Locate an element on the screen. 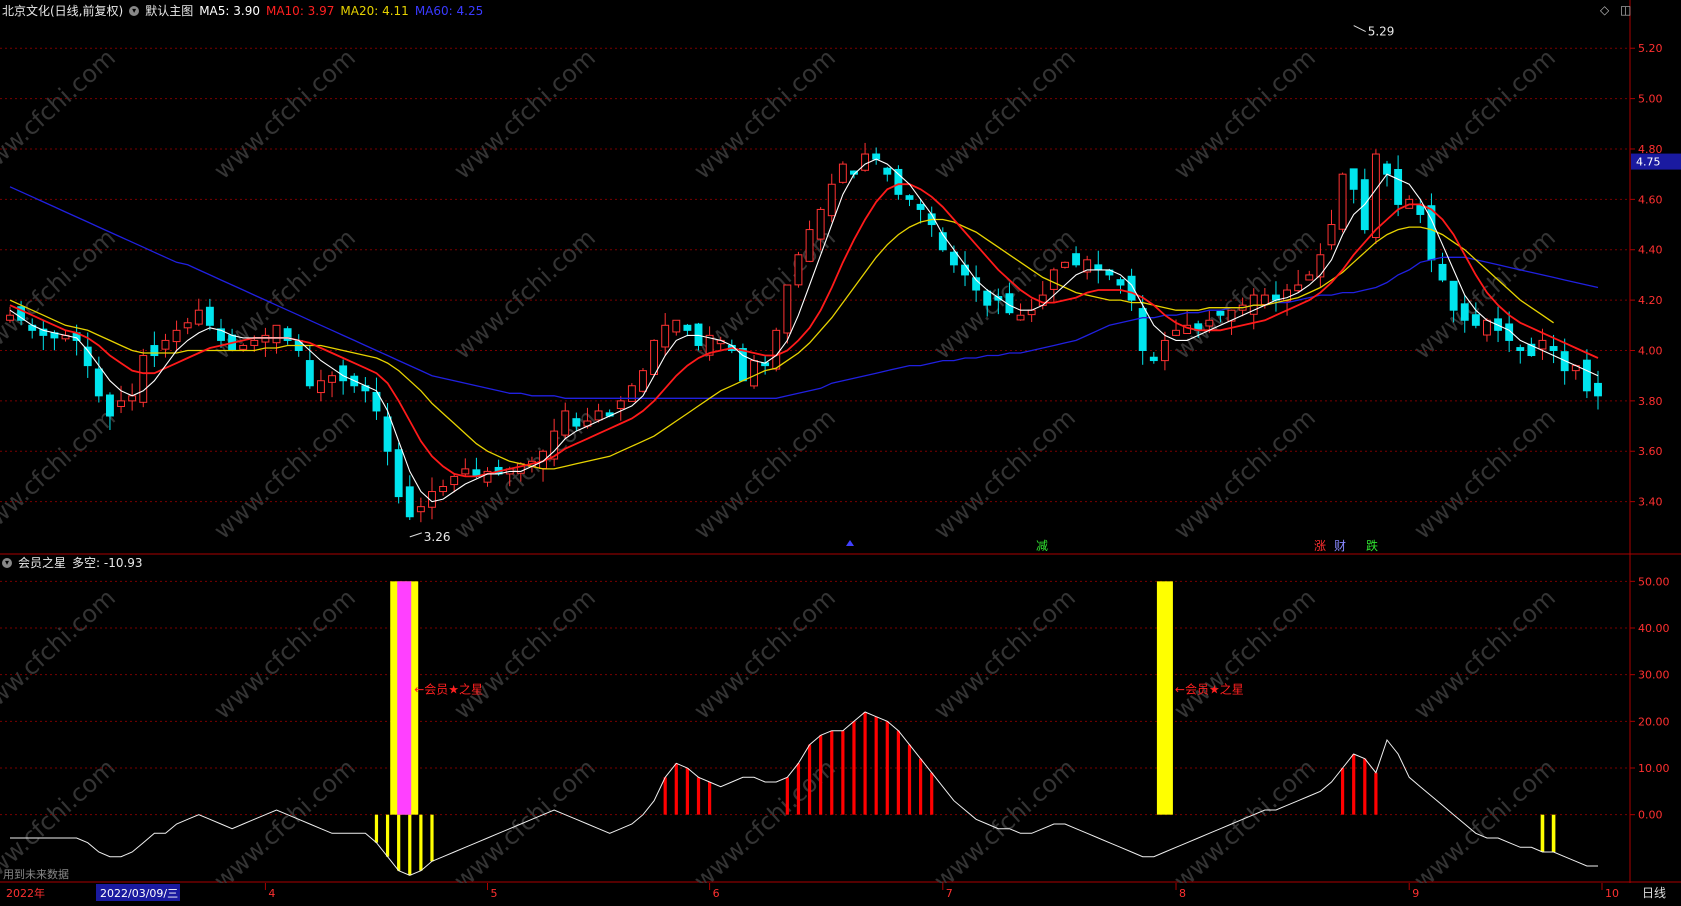  marker-zhang: 涨 is located at coordinates (1320, 545).